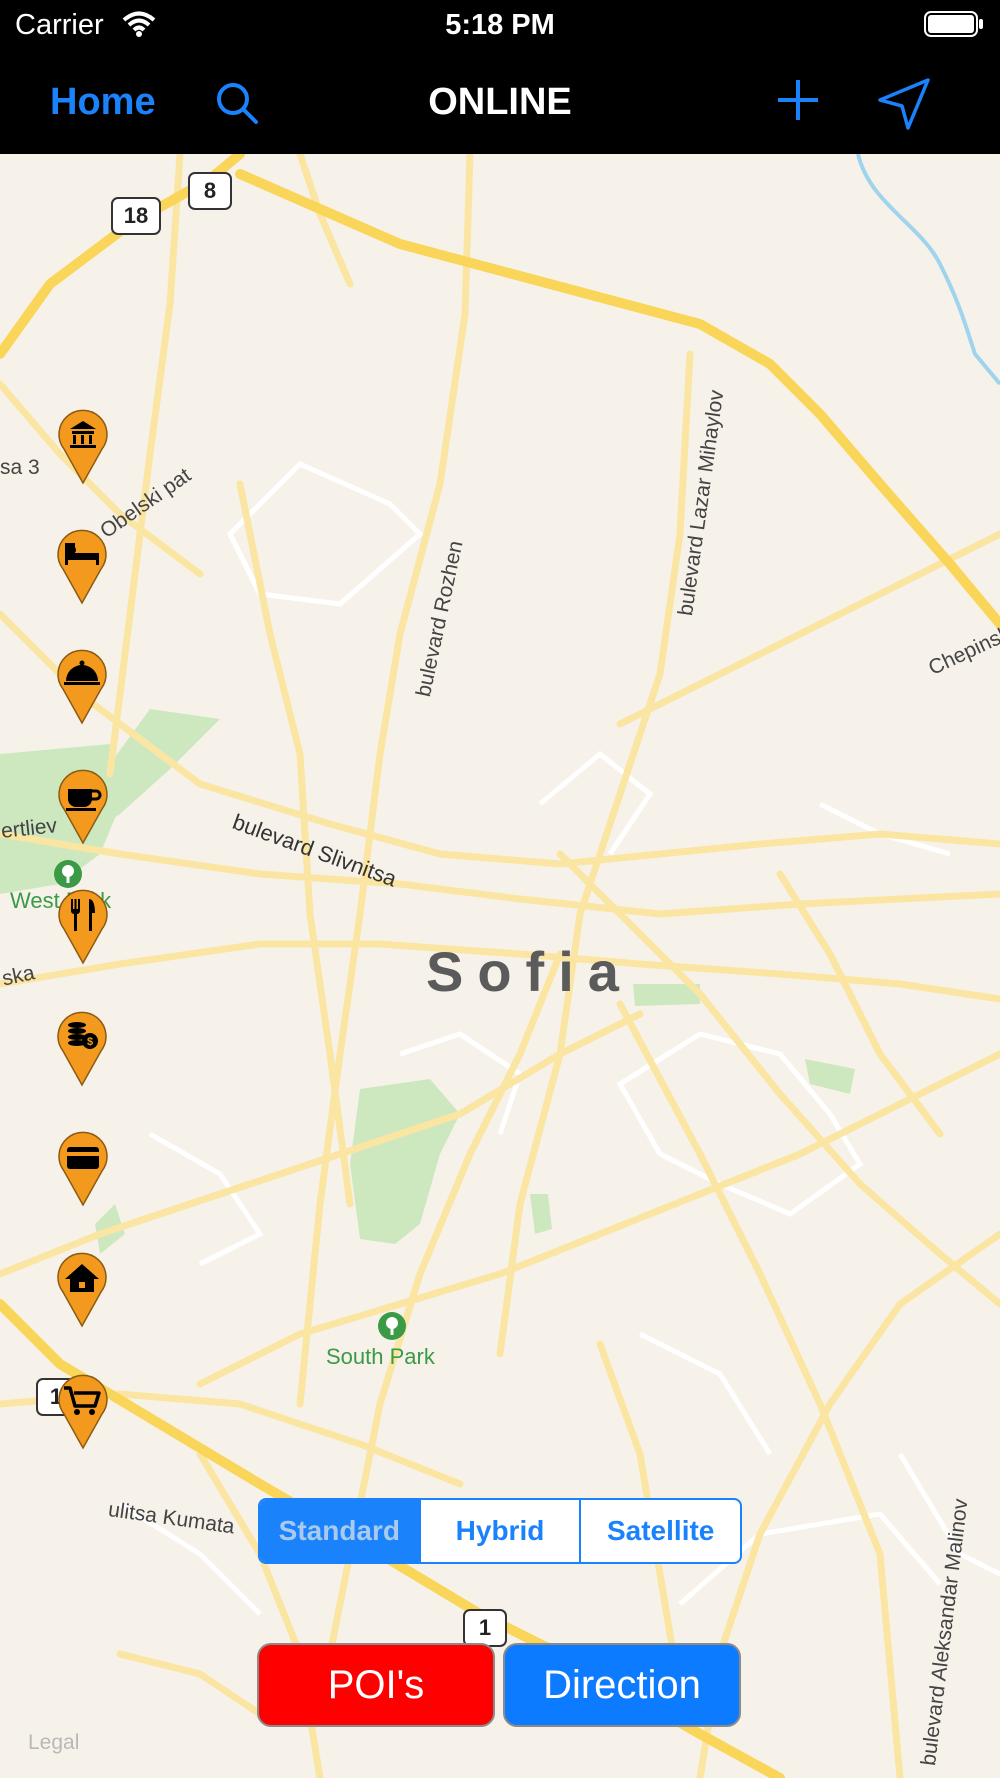 This screenshot has height=1778, width=1000. I want to click on hotel-icon, so click(82, 567).